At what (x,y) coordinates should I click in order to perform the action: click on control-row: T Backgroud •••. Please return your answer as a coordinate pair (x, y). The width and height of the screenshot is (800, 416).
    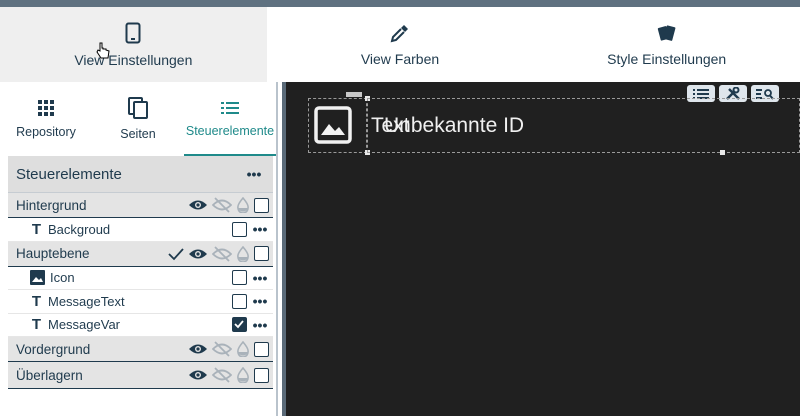
    Looking at the image, I should click on (140, 230).